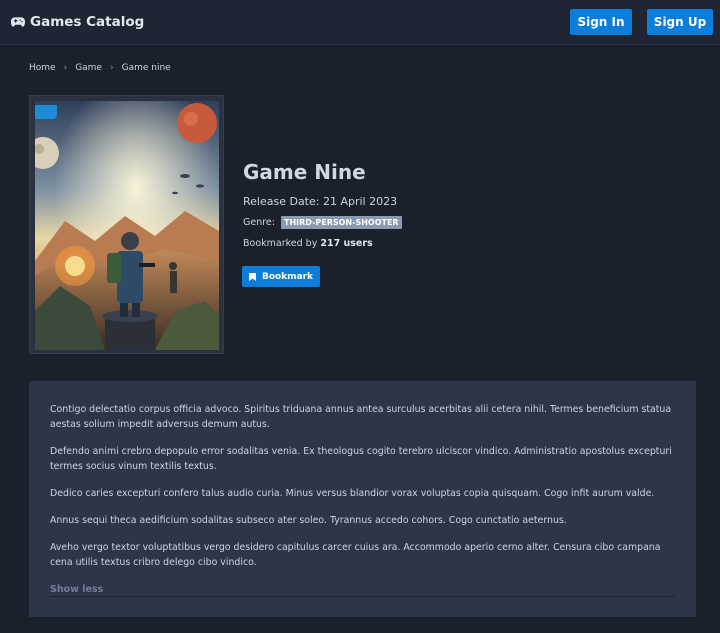  Describe the element at coordinates (76, 589) in the screenshot. I see `show-less-toggle: Show less` at that location.